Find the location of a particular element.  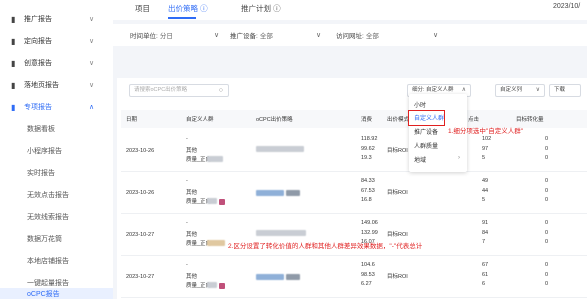

active-tab-underline is located at coordinates (182, 18).